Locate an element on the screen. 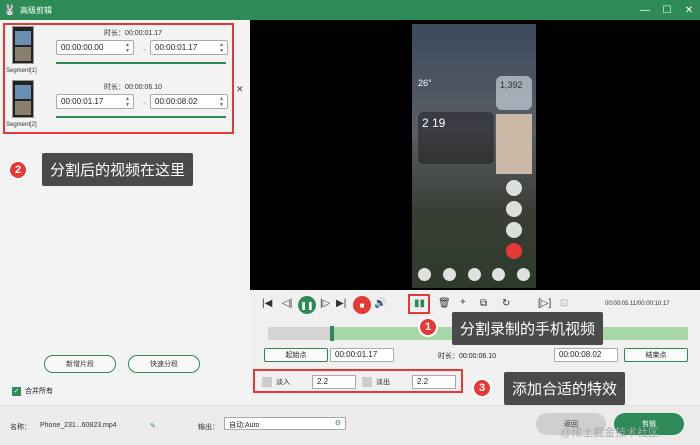 The width and height of the screenshot is (700, 445). app-icons is located at coordinates (514, 225).